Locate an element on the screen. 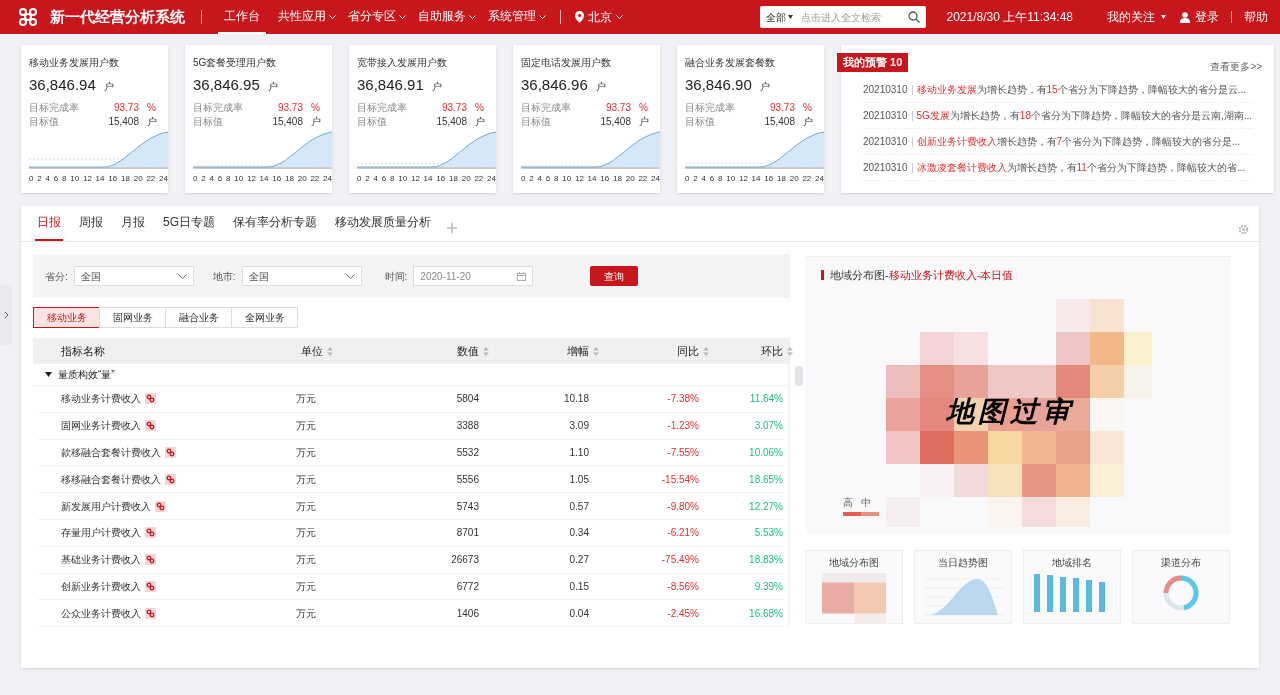 The width and height of the screenshot is (1280, 695). business-tab: 全网业务 is located at coordinates (264, 317).